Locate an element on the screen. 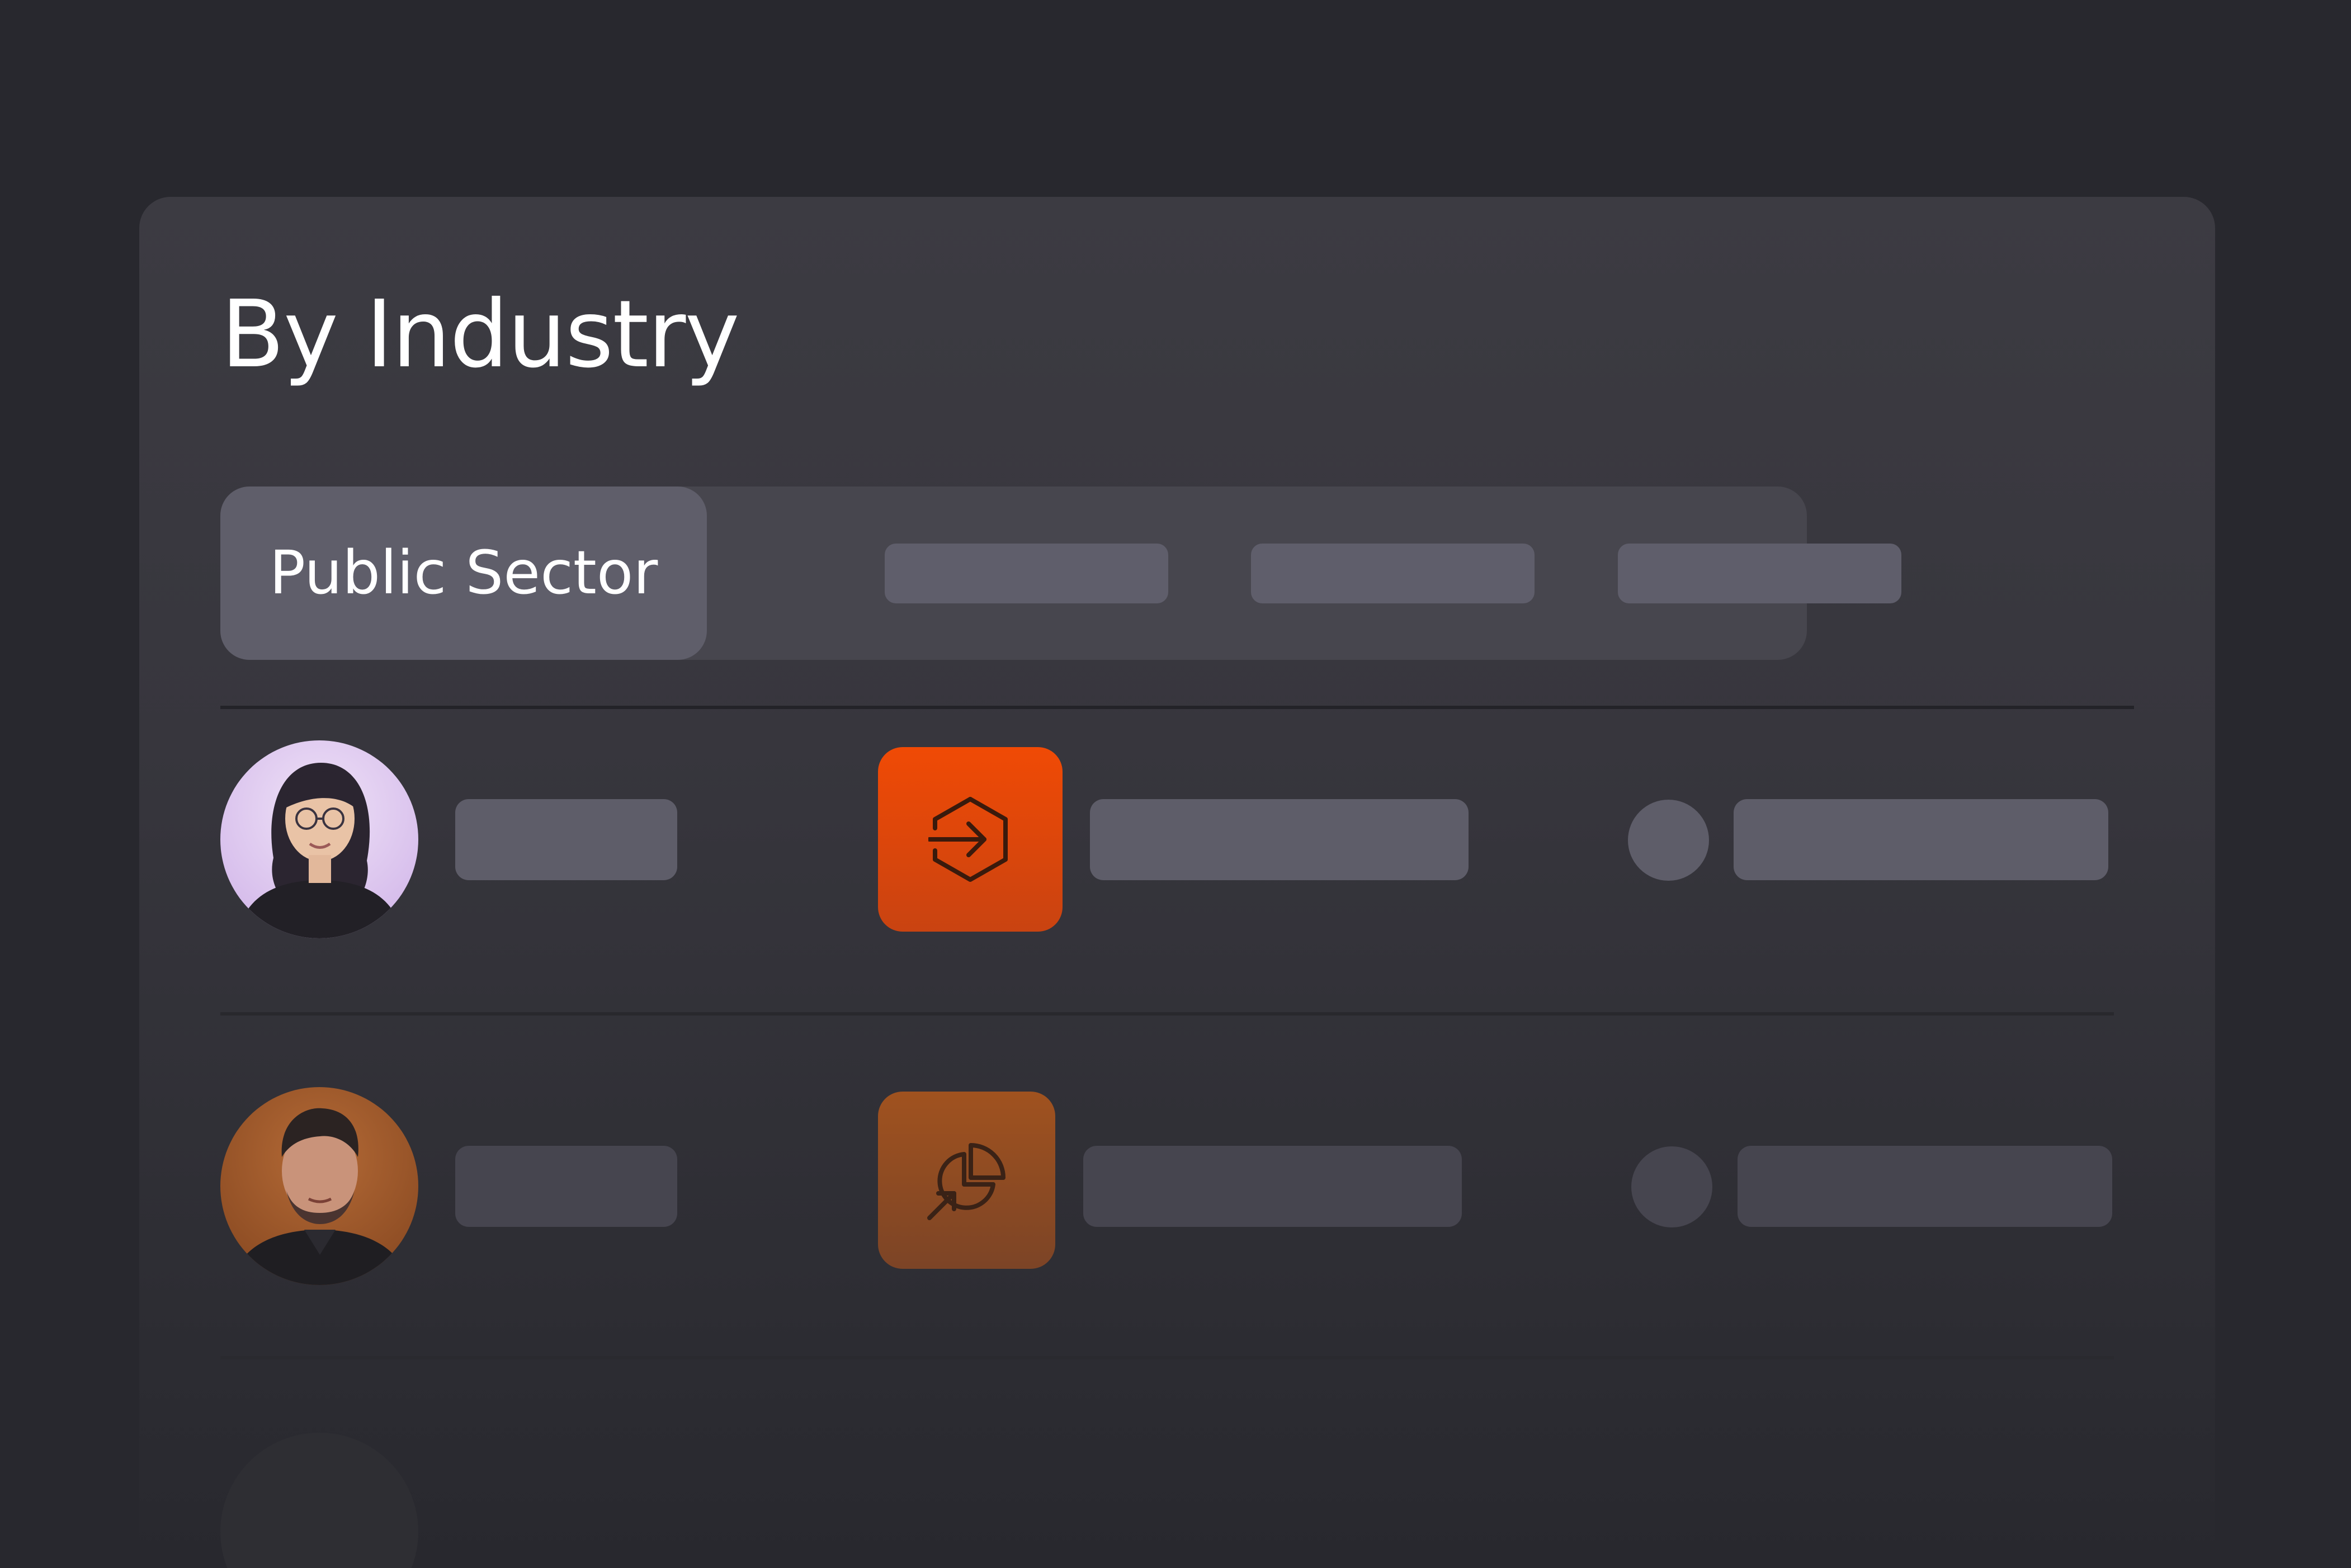 Image resolution: width=2351 pixels, height=1568 pixels. hexagon-arrow-in-icon is located at coordinates (968, 839).